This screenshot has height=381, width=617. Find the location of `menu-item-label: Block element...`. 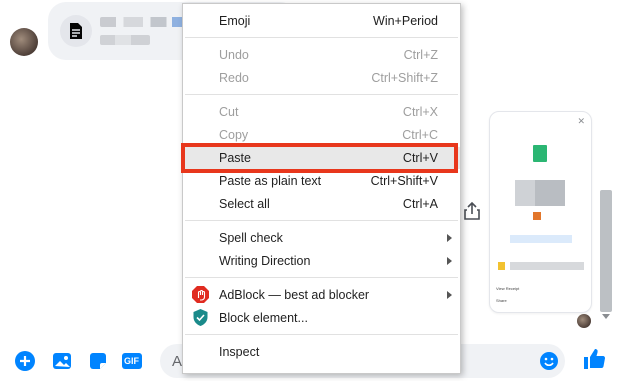

menu-item-label: Block element... is located at coordinates (263, 318).